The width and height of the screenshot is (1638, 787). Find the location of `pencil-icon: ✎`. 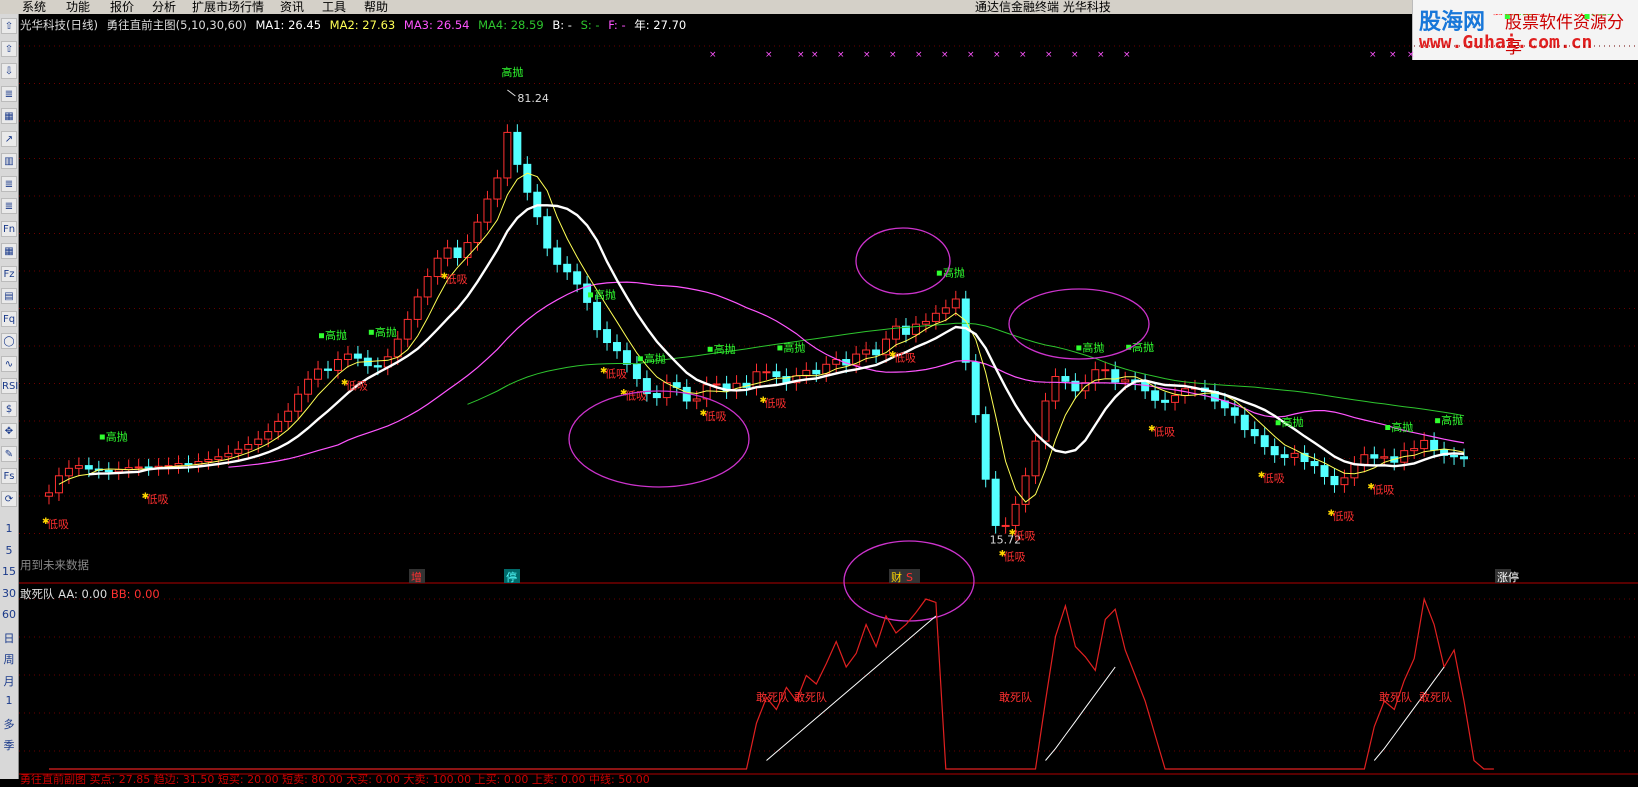

pencil-icon: ✎ is located at coordinates (9, 453).